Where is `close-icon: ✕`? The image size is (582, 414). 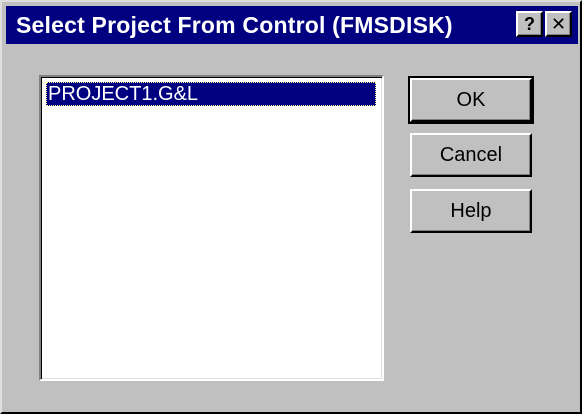 close-icon: ✕ is located at coordinates (558, 24).